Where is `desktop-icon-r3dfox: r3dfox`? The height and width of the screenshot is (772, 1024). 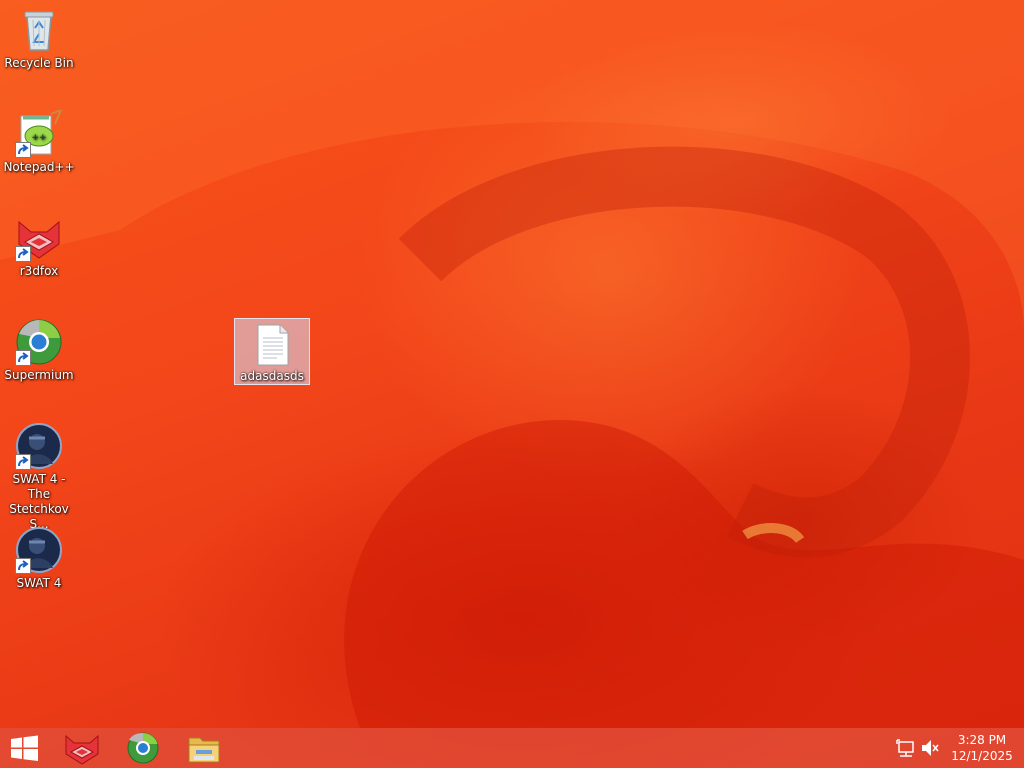 desktop-icon-r3dfox: r3dfox is located at coordinates (39, 246).